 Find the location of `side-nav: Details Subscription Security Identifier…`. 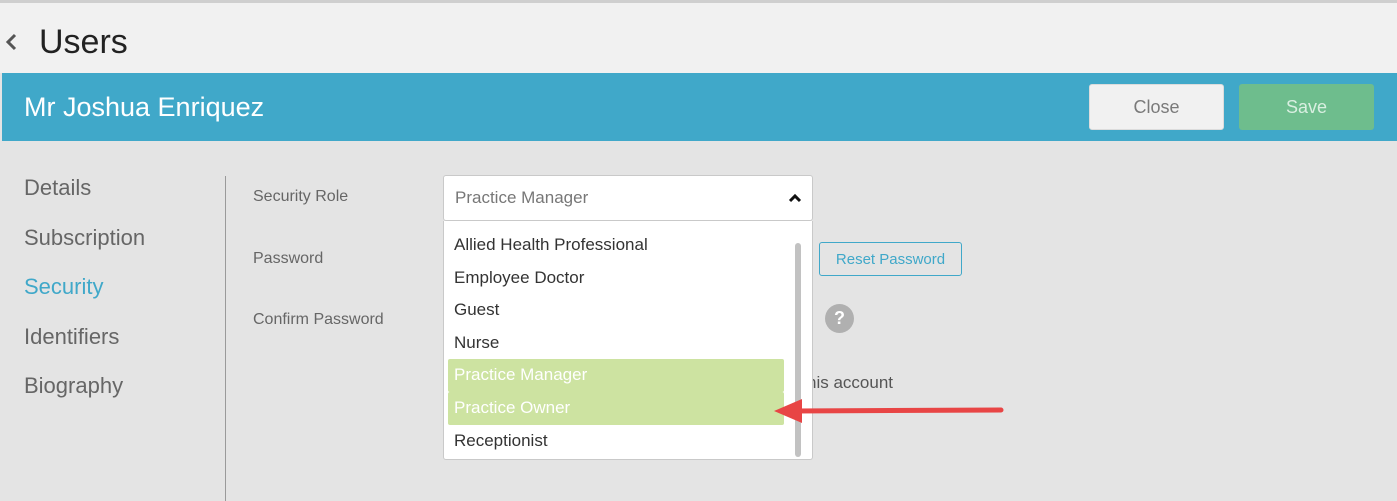

side-nav: Details Subscription Security Identifier… is located at coordinates (84, 295).